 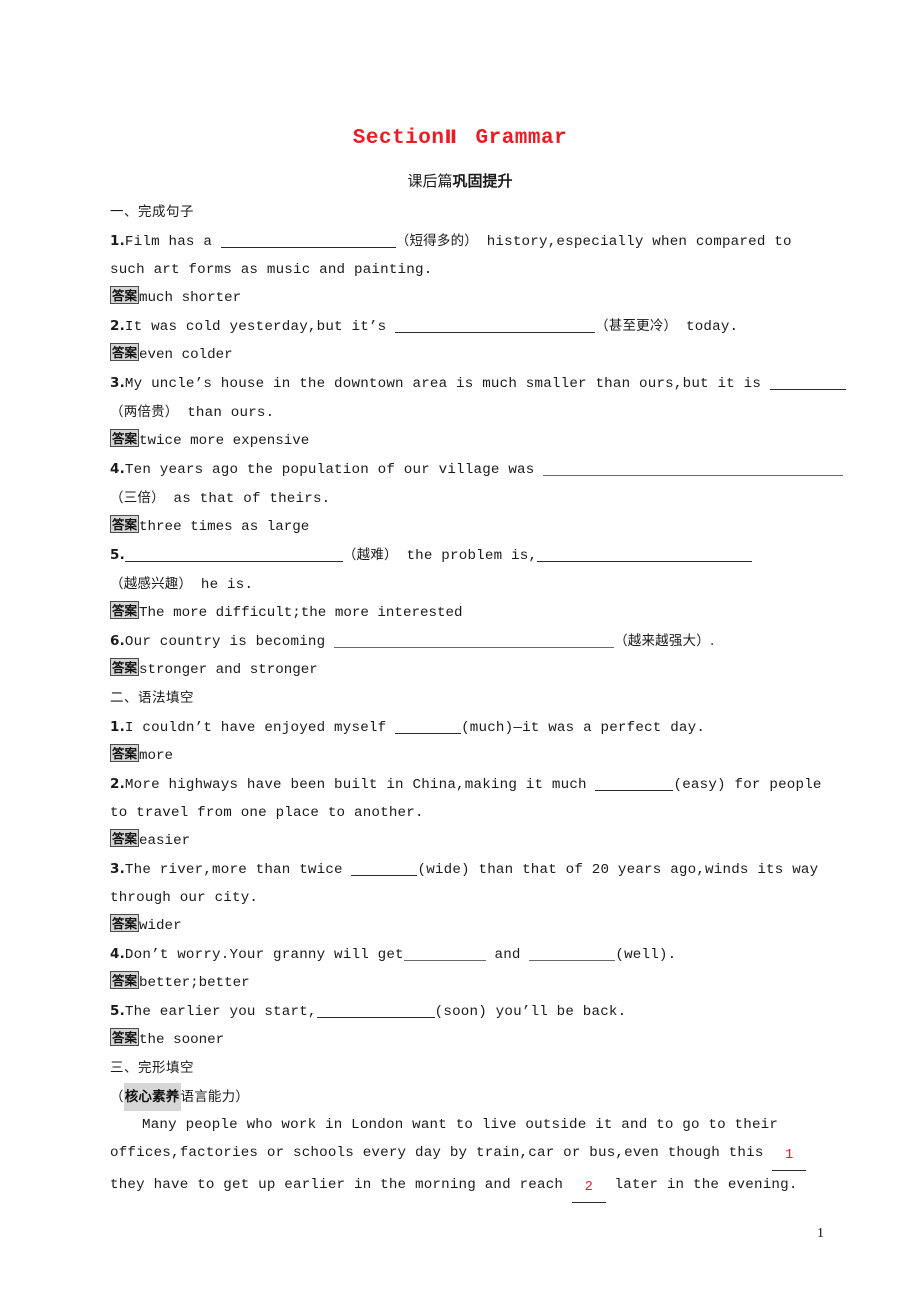 I want to click on passage-text-cont: later in the evening., so click(x=701, y=1185).